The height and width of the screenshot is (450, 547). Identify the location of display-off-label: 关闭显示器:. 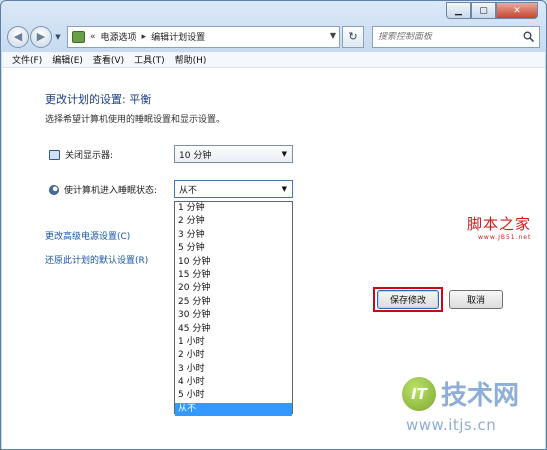
(89, 156).